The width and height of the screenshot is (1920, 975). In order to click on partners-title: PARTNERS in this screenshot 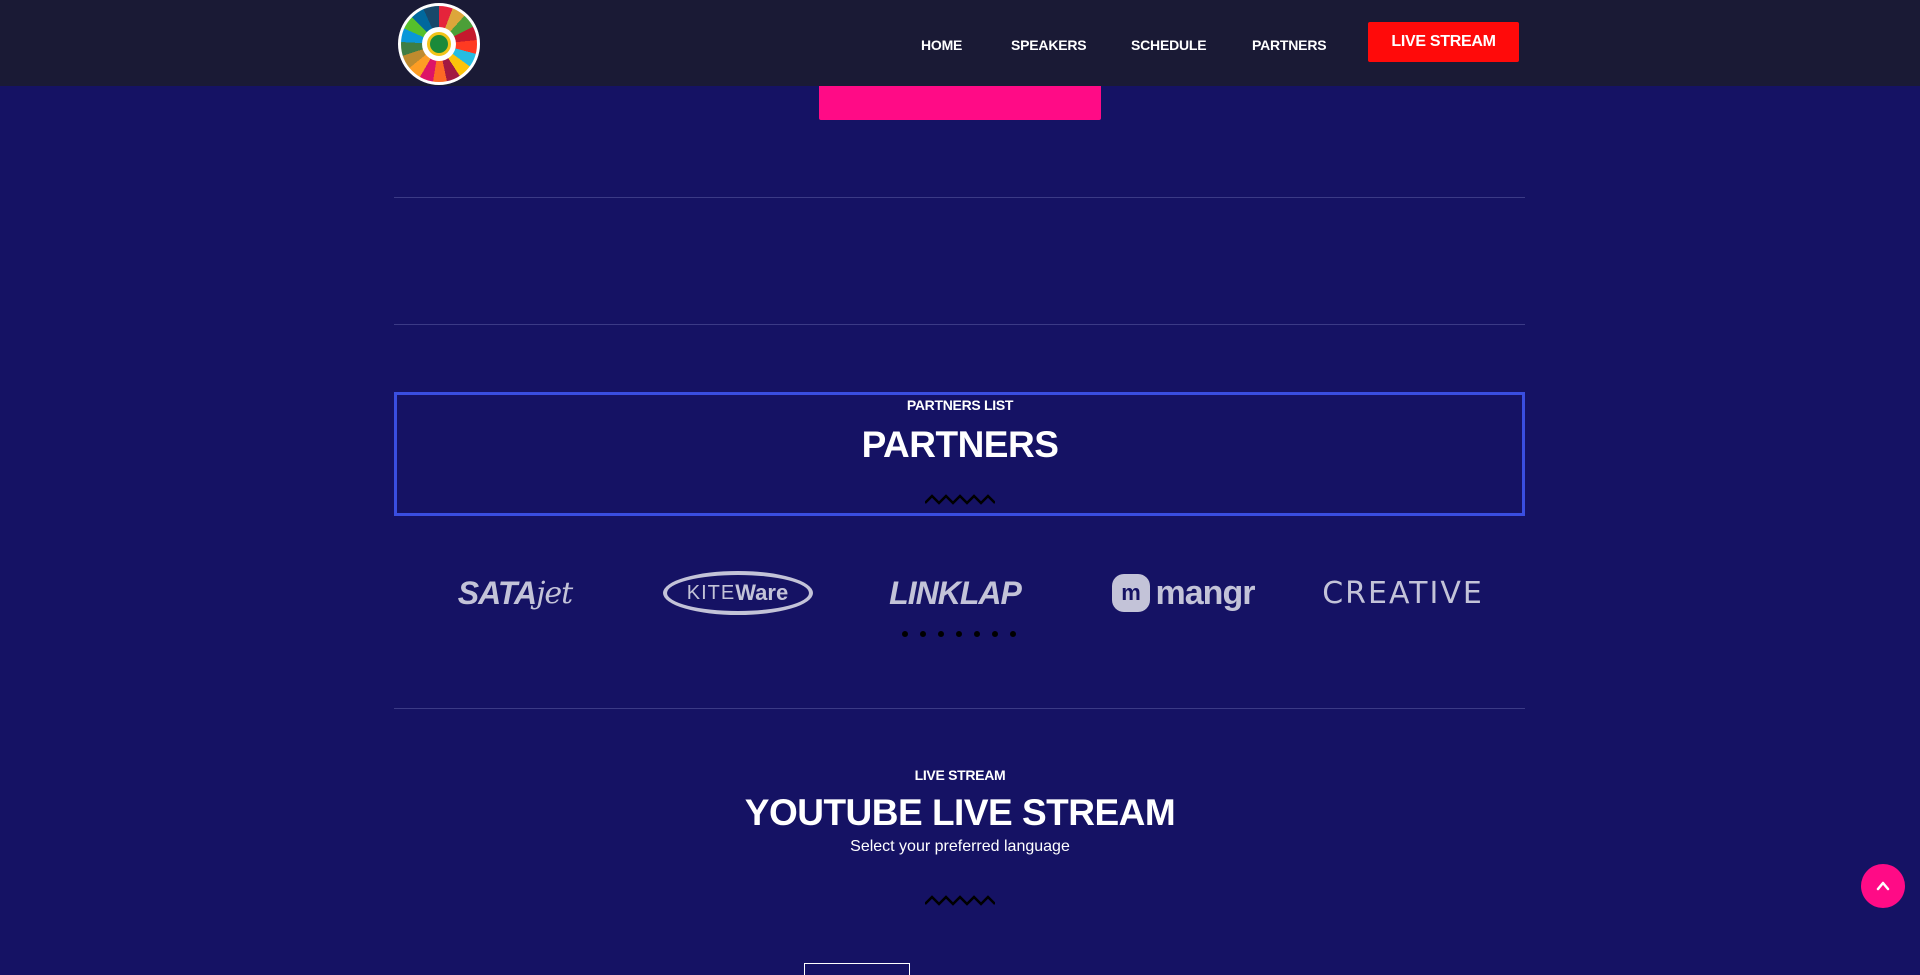, I will do `click(960, 444)`.